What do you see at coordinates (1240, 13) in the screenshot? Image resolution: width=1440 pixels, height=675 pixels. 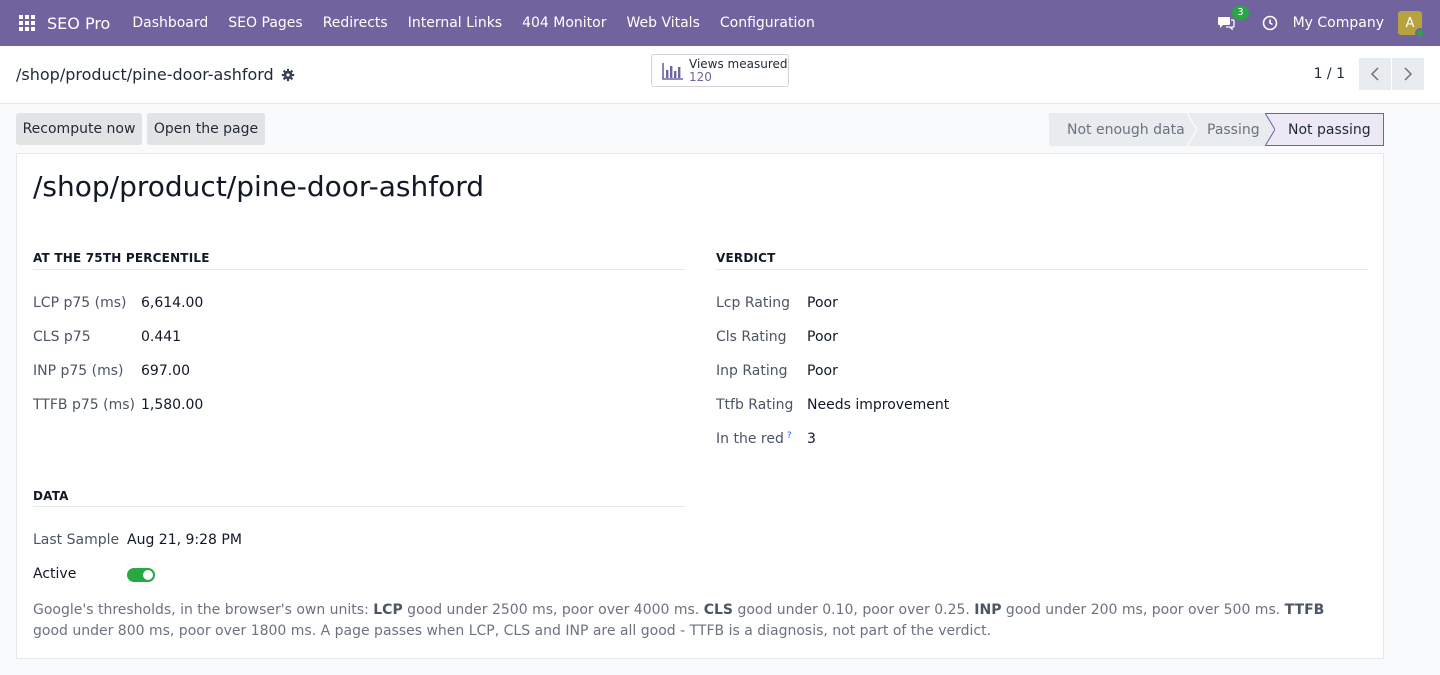 I see `chat-count-badge: 3` at bounding box center [1240, 13].